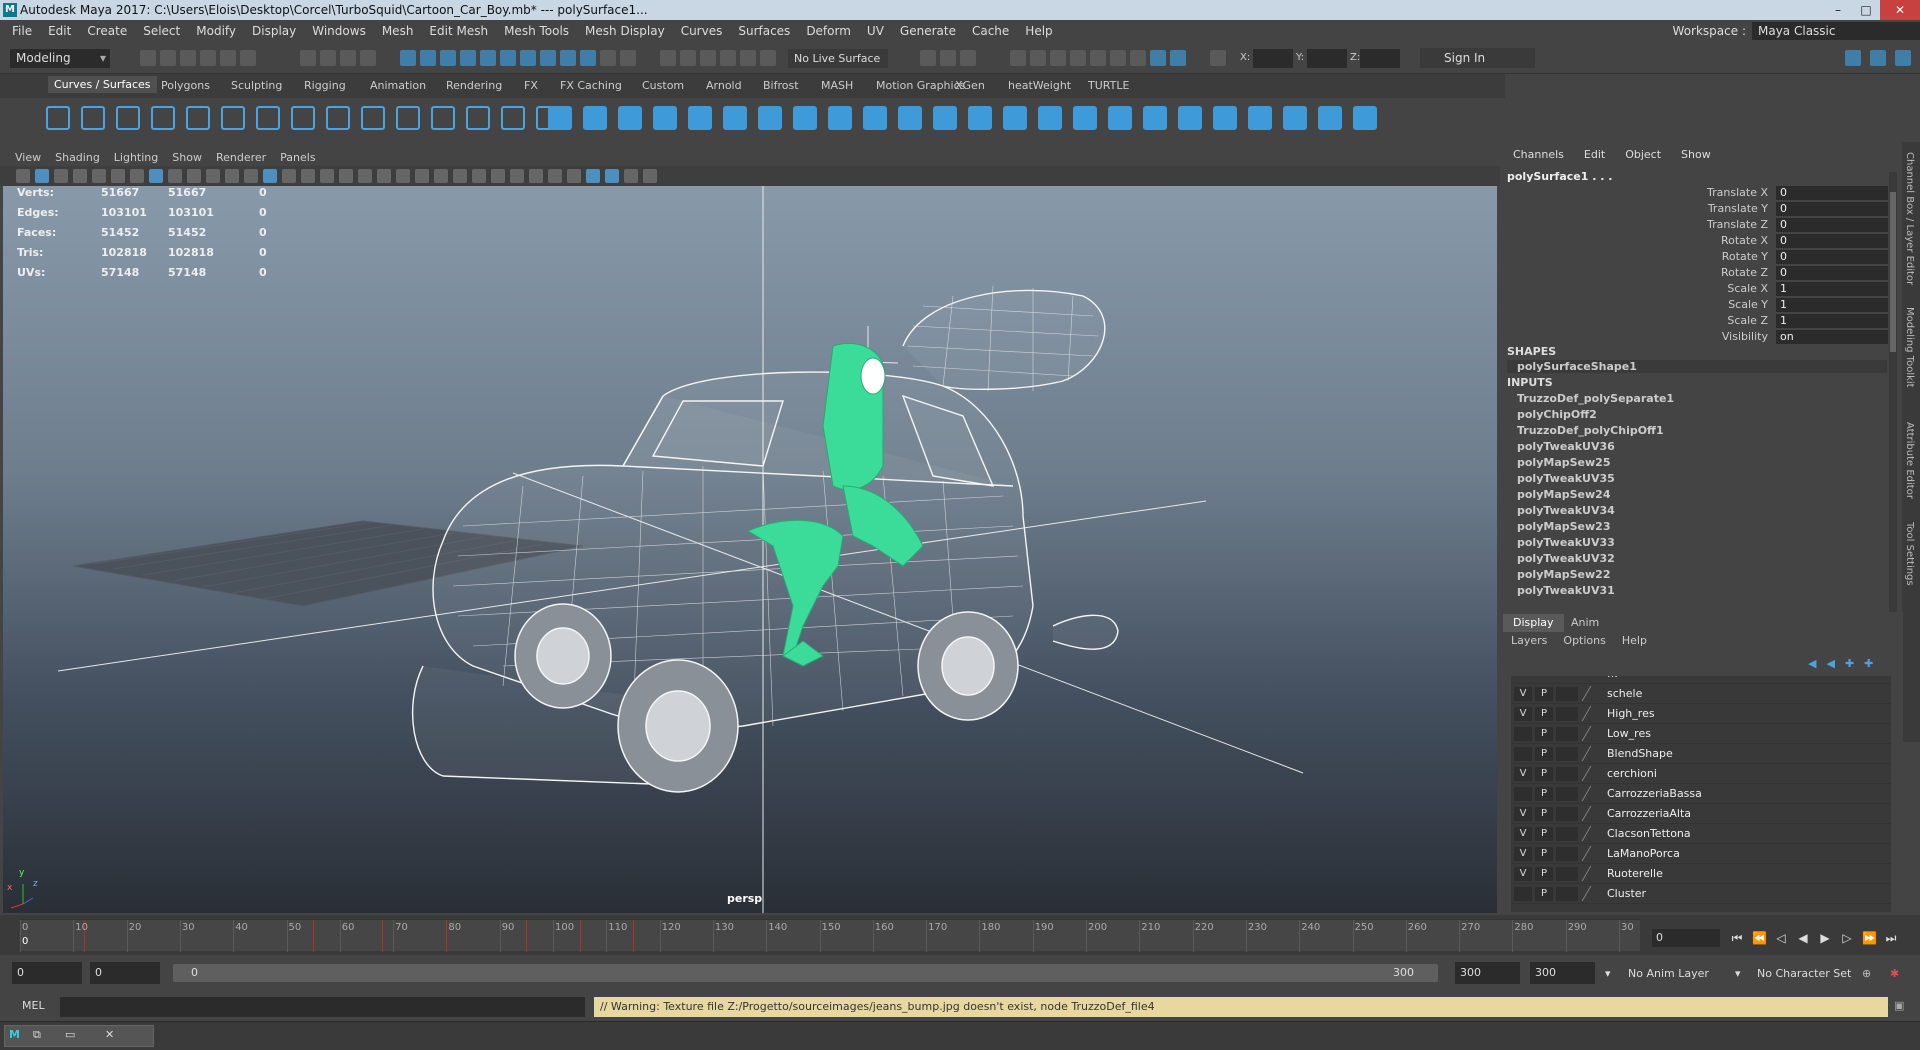 Image resolution: width=1920 pixels, height=1050 pixels. Describe the element at coordinates (1825, 938) in the screenshot. I see `play-forward-icon: ▶` at that location.